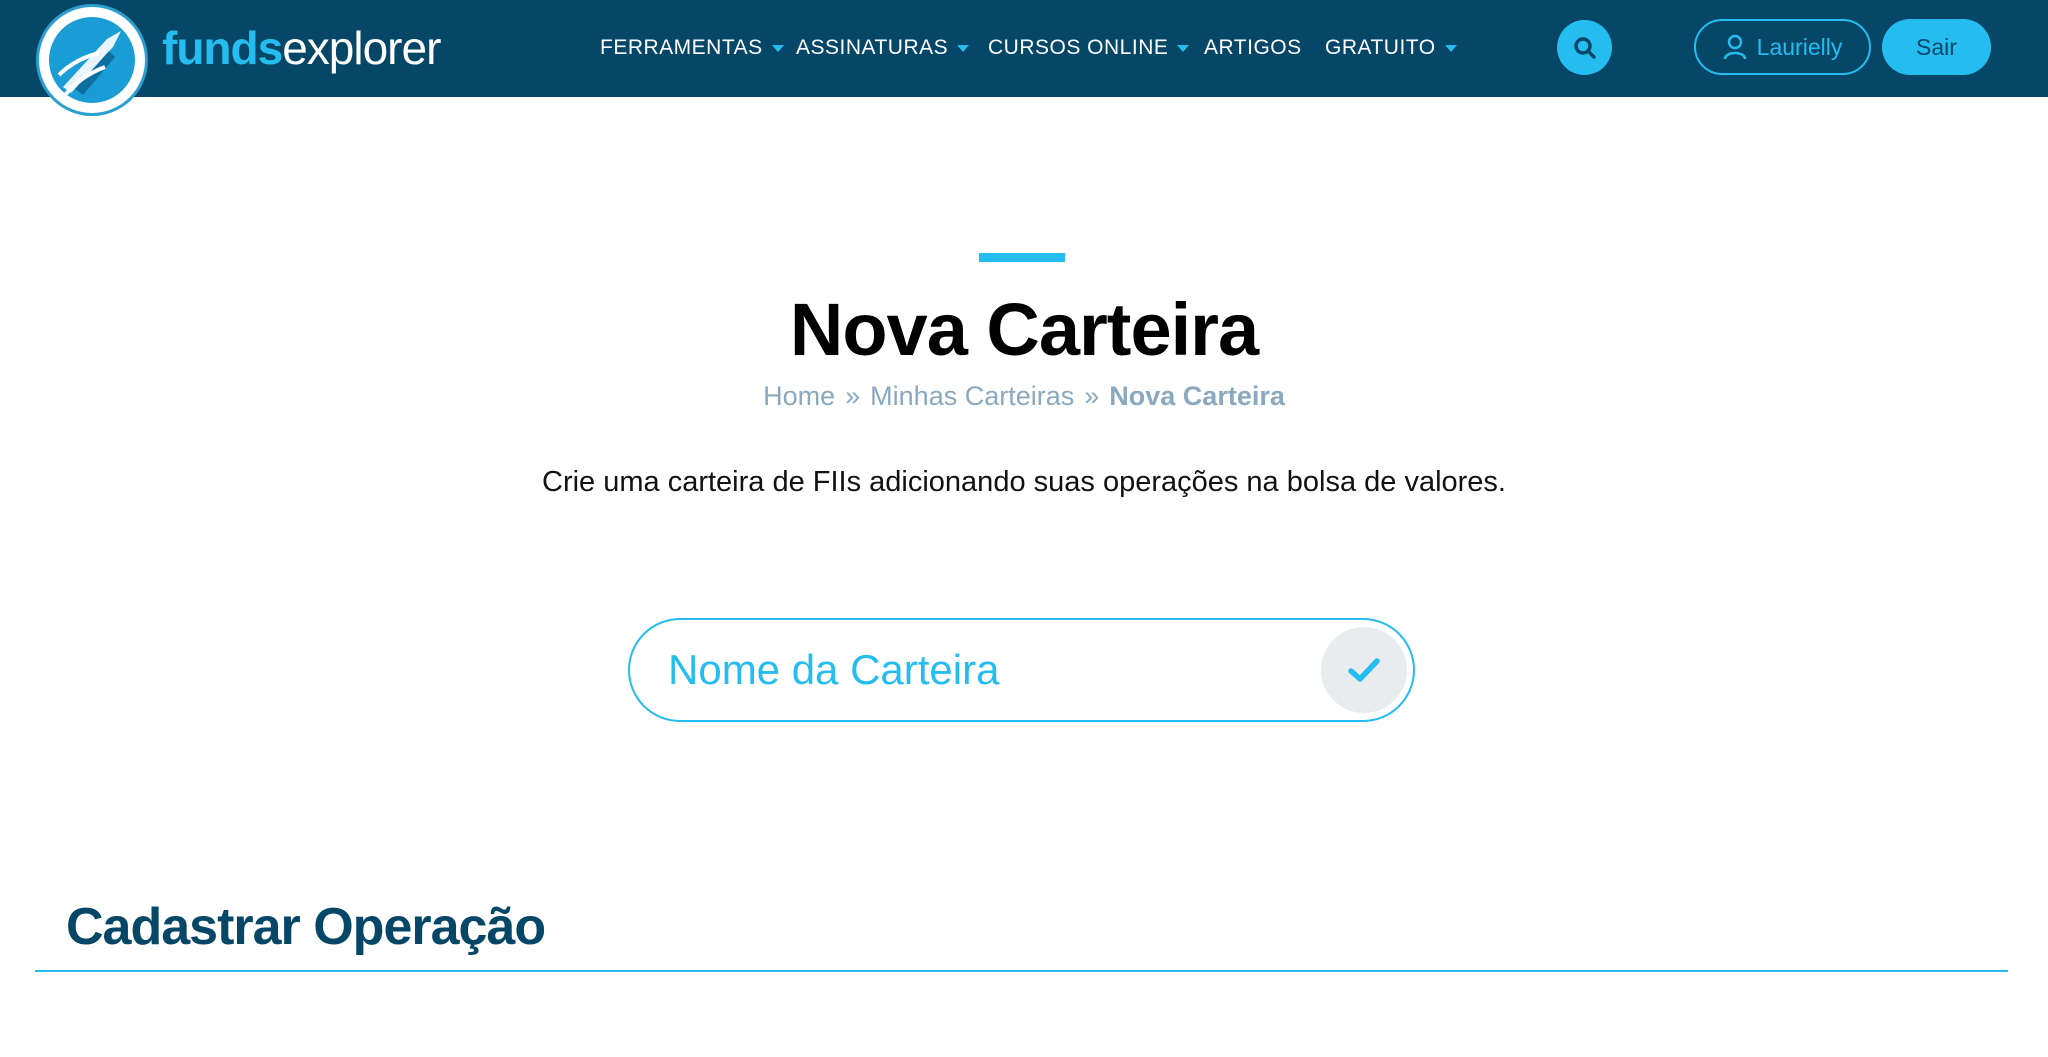 The height and width of the screenshot is (1057, 2048). I want to click on check-icon, so click(1364, 670).